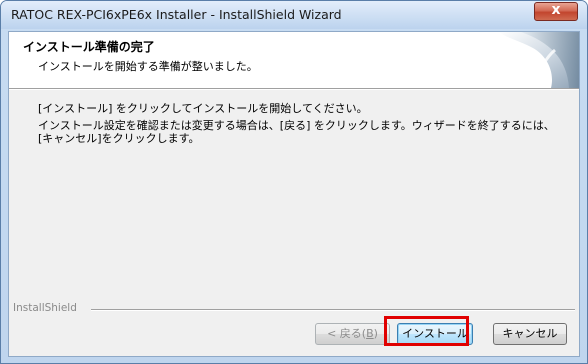 The height and width of the screenshot is (364, 588). Describe the element at coordinates (435, 334) in the screenshot. I see `install-button: インストール` at that location.